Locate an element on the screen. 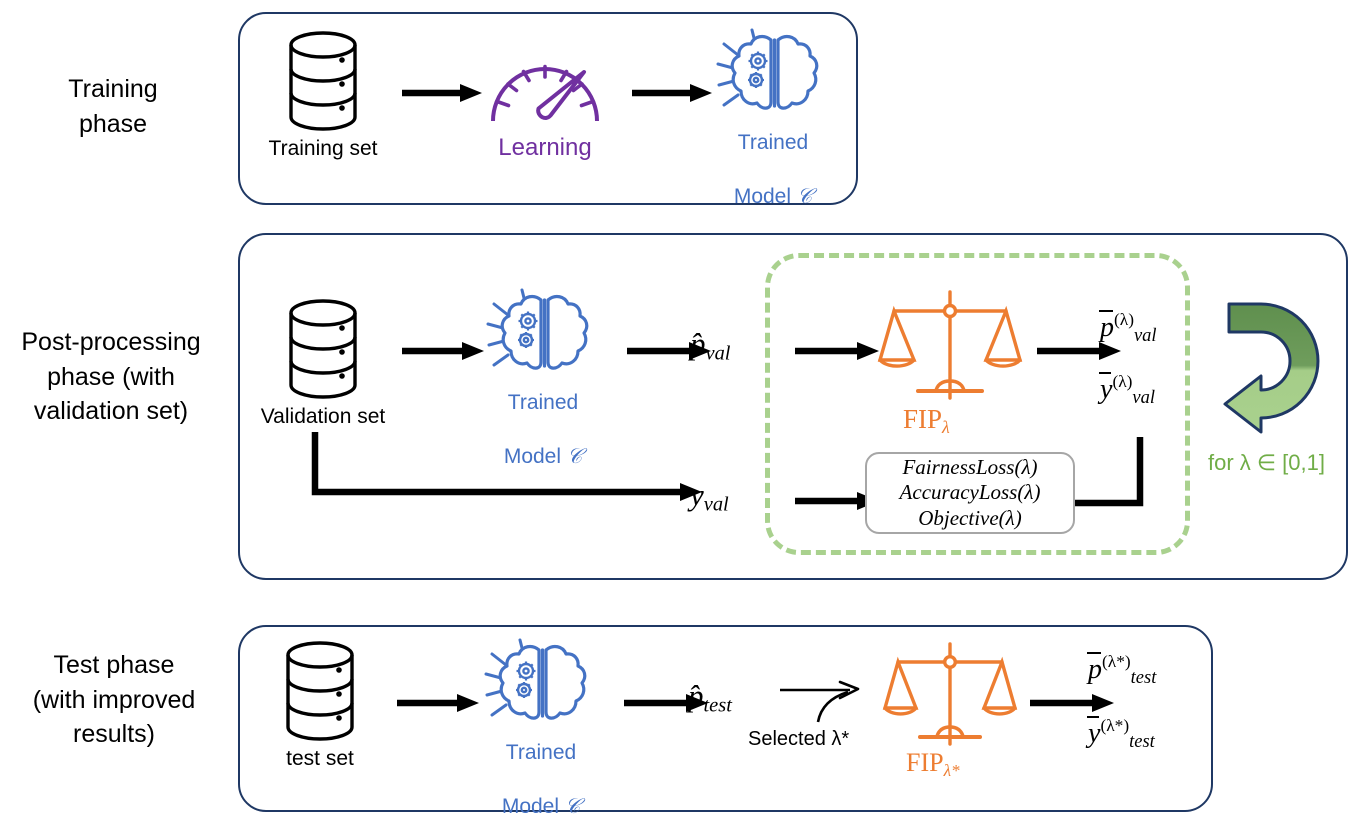 The image size is (1370, 825). fairness-loss-line: FairnessLoss(λ) is located at coordinates (970, 466).